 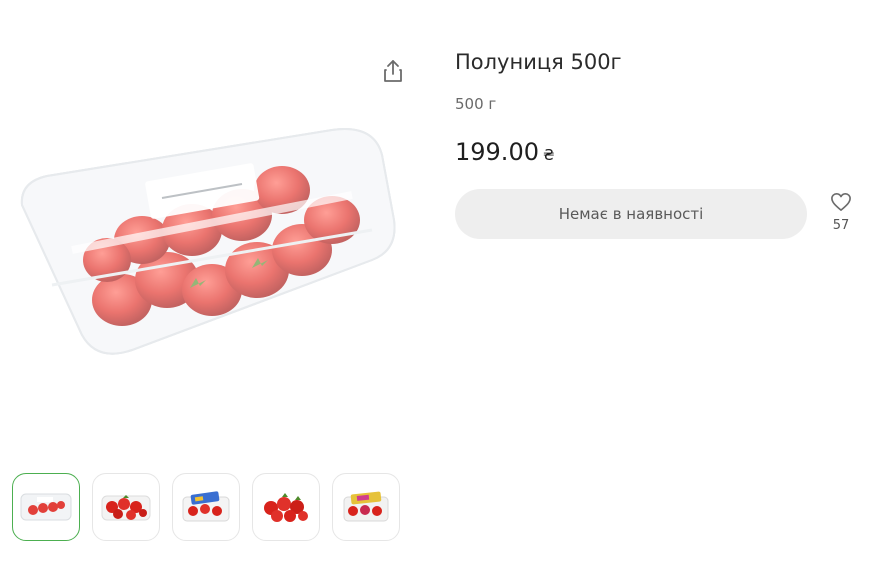 What do you see at coordinates (841, 204) in the screenshot?
I see `heart-icon` at bounding box center [841, 204].